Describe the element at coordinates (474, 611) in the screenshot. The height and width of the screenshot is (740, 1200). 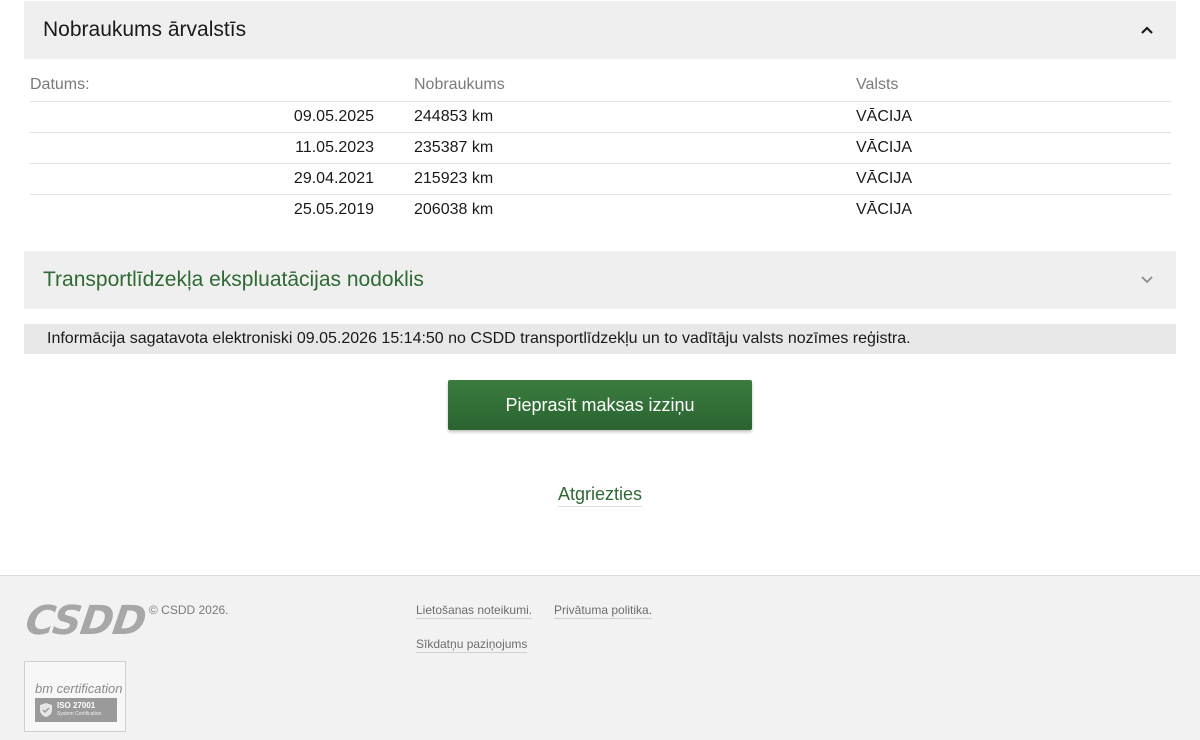
I see `terms-of-use-link: Lietošanas noteikumi.` at that location.